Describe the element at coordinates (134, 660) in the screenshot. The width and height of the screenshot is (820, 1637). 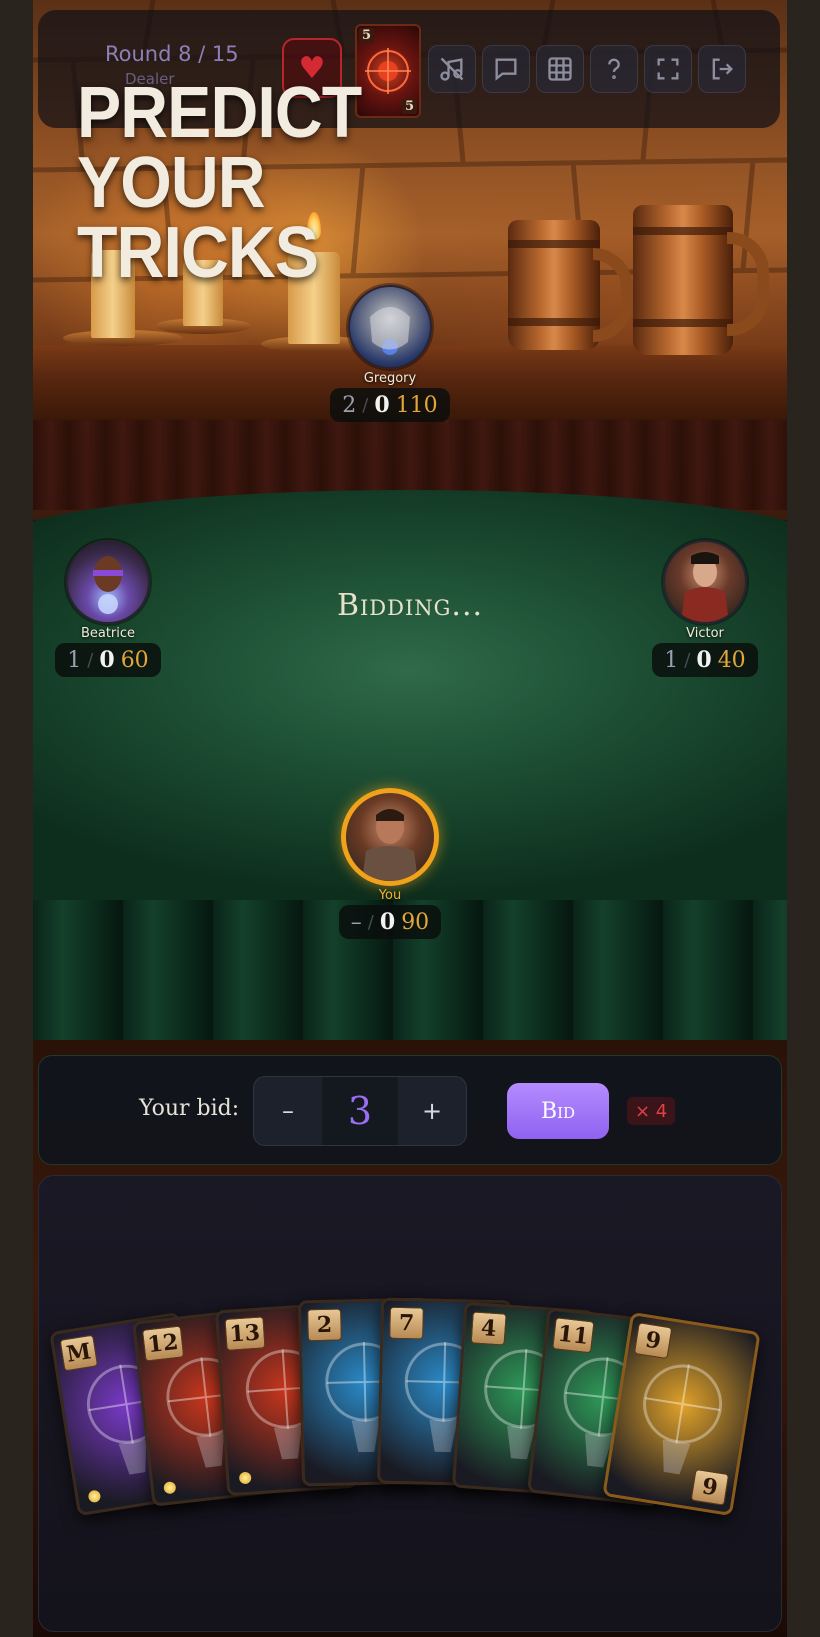
I see `score-points: 60` at that location.